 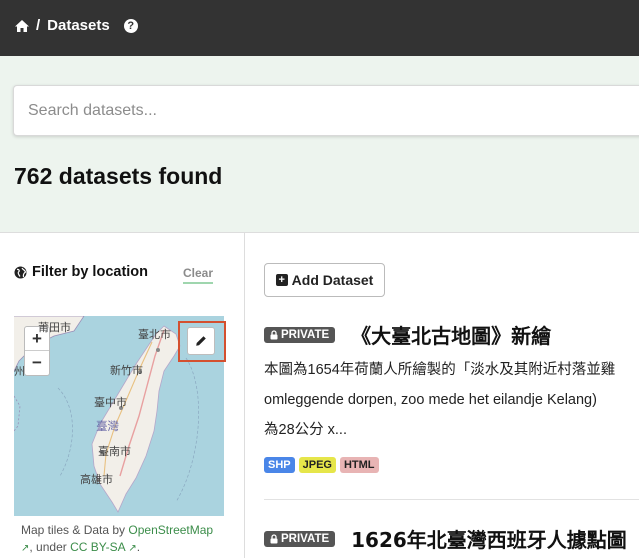 I want to click on filter-title-text: Filter by location, so click(x=90, y=272).